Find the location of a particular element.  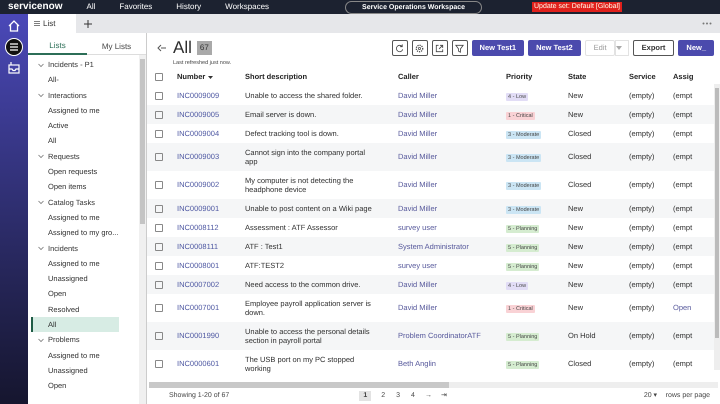

more-icon is located at coordinates (707, 23).